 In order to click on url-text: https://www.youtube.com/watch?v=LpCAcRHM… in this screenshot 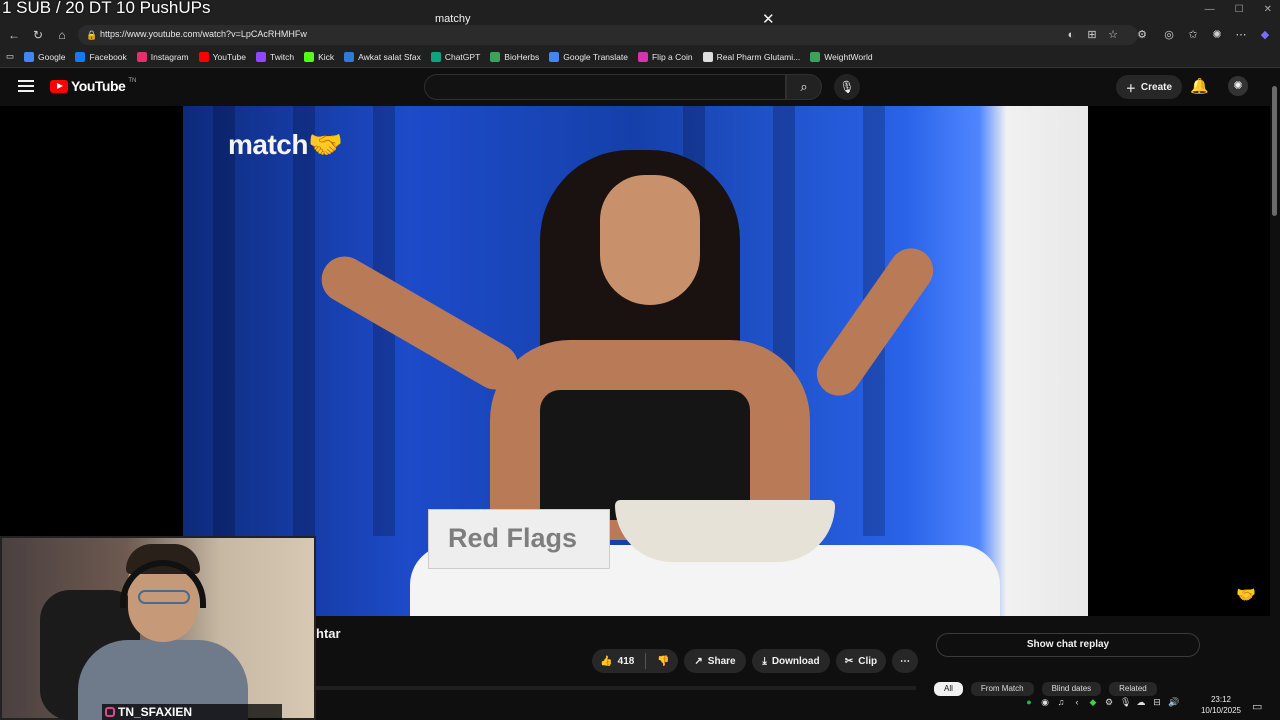, I will do `click(203, 34)`.